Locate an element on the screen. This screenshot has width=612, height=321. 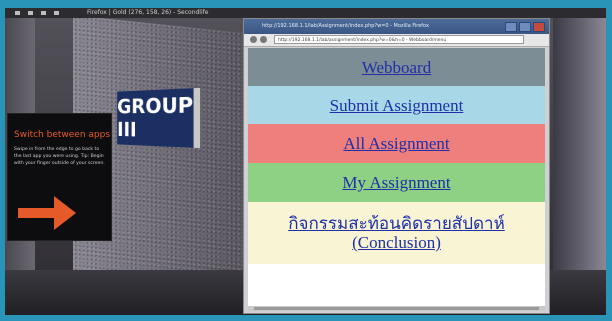
maximize-button is located at coordinates (525, 27).